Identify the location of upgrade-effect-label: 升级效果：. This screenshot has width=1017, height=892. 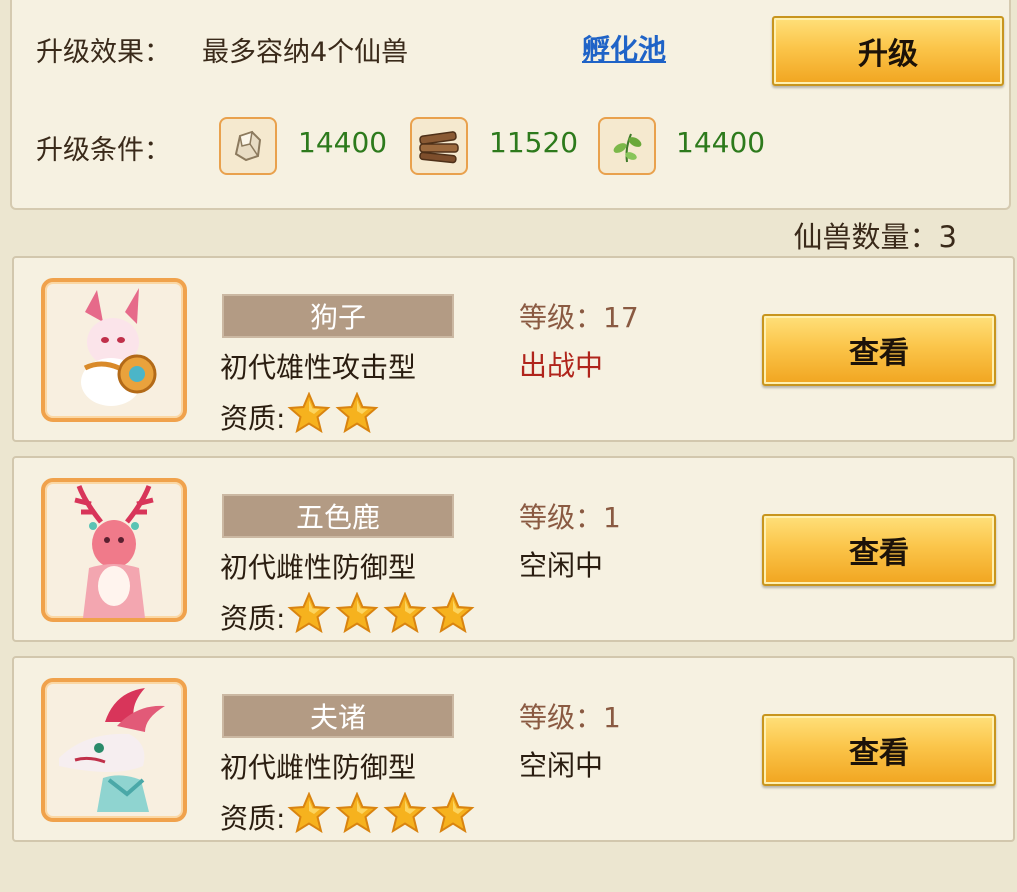
(103, 52).